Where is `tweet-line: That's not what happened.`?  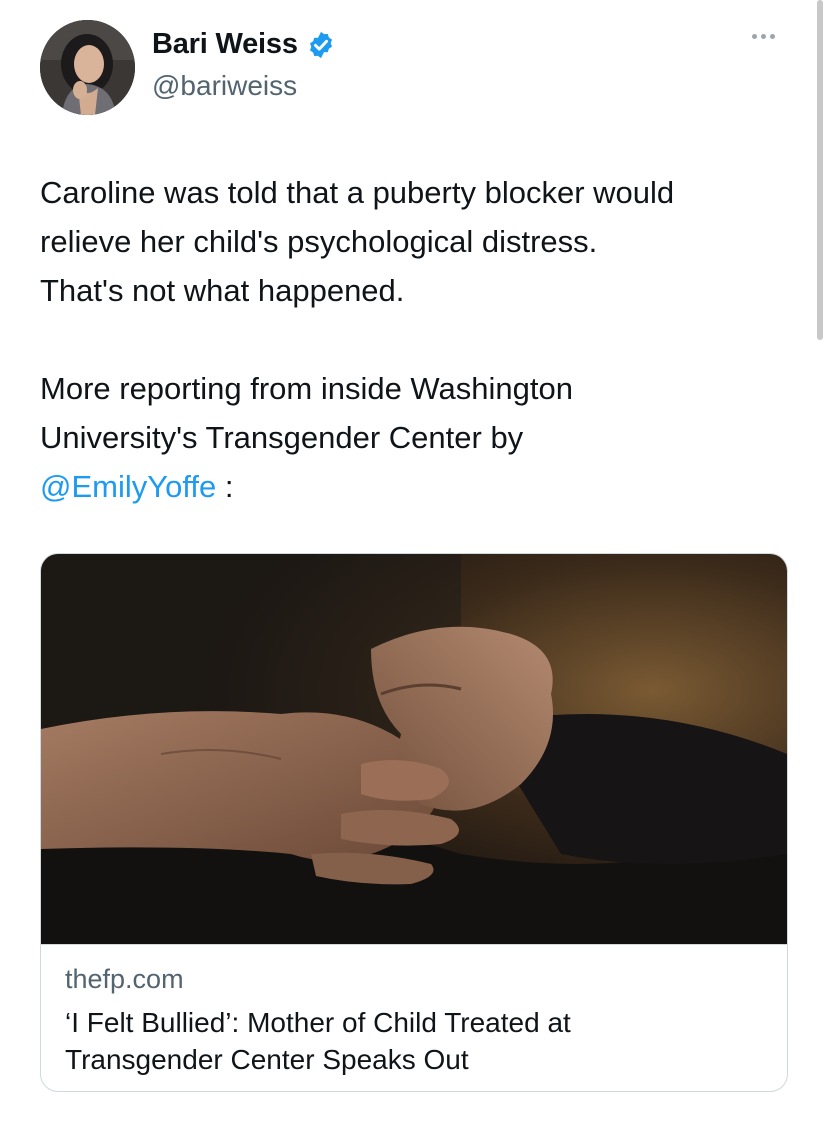
tweet-line: That's not what happened. is located at coordinates (222, 290).